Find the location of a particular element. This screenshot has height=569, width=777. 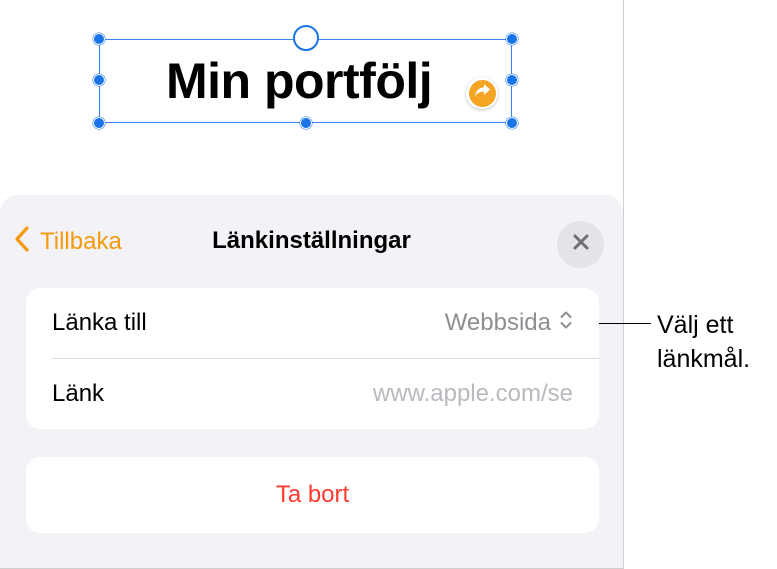

close-icon is located at coordinates (581, 244).